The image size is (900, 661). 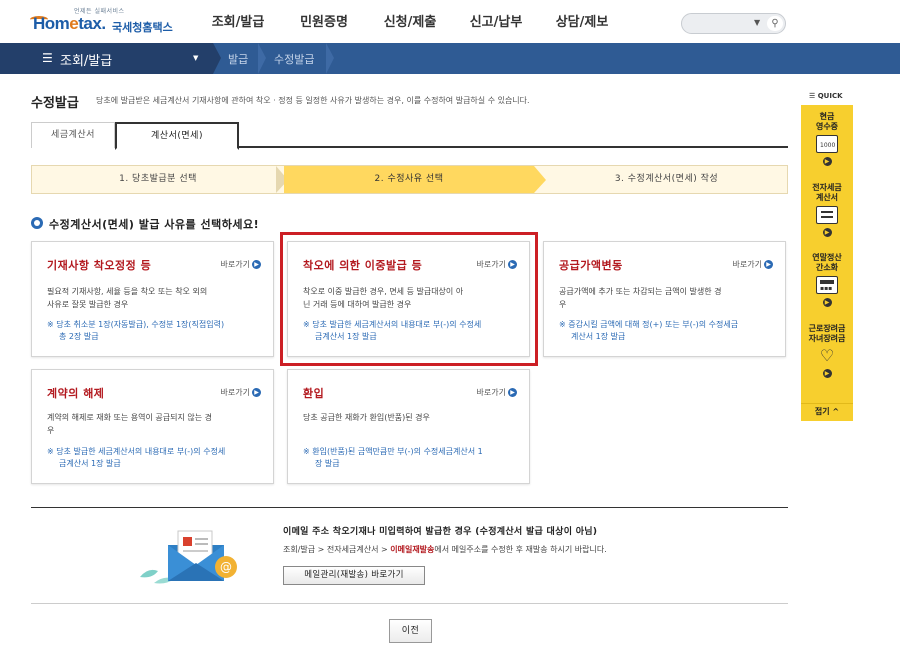 What do you see at coordinates (136, 451) in the screenshot?
I see `note-line: ※ 당초 발급한 세금계산서의 내용대로 부(-)의 수정세` at bounding box center [136, 451].